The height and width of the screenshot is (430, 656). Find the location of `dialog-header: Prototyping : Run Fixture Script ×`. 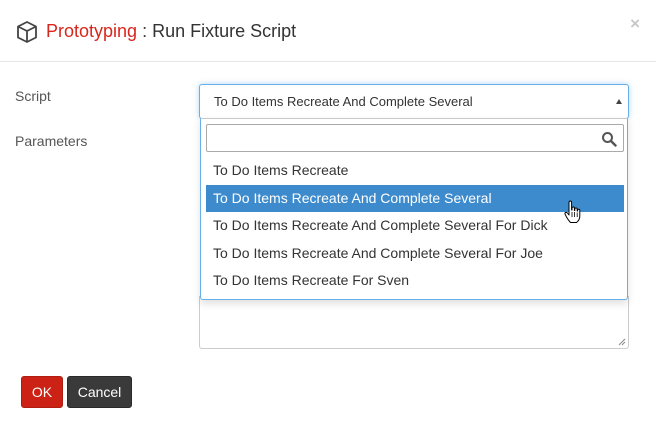

dialog-header: Prototyping : Run Fixture Script × is located at coordinates (328, 31).